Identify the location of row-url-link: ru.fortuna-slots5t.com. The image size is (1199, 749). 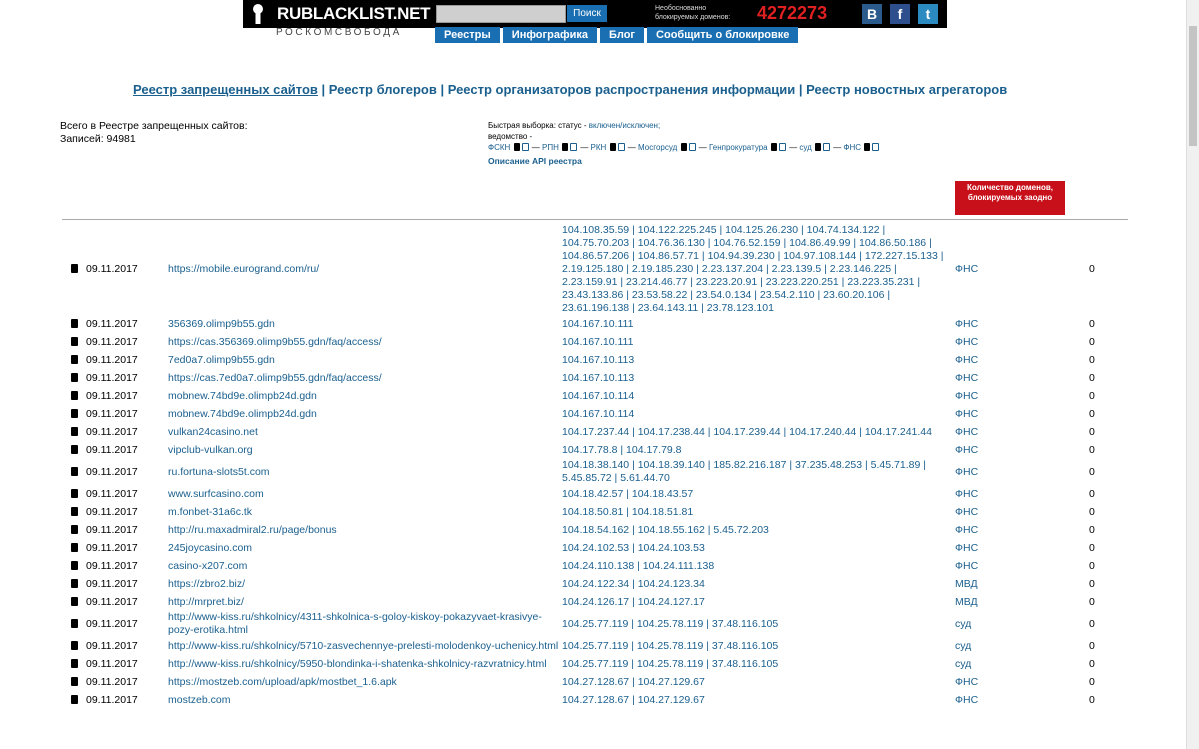
(219, 472).